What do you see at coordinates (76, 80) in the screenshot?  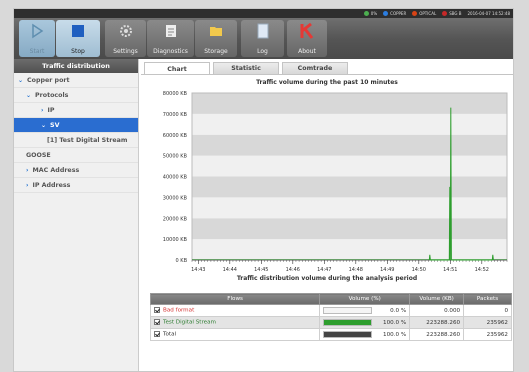 I see `sidebar-item-copper-port: ⌄ Copper port` at bounding box center [76, 80].